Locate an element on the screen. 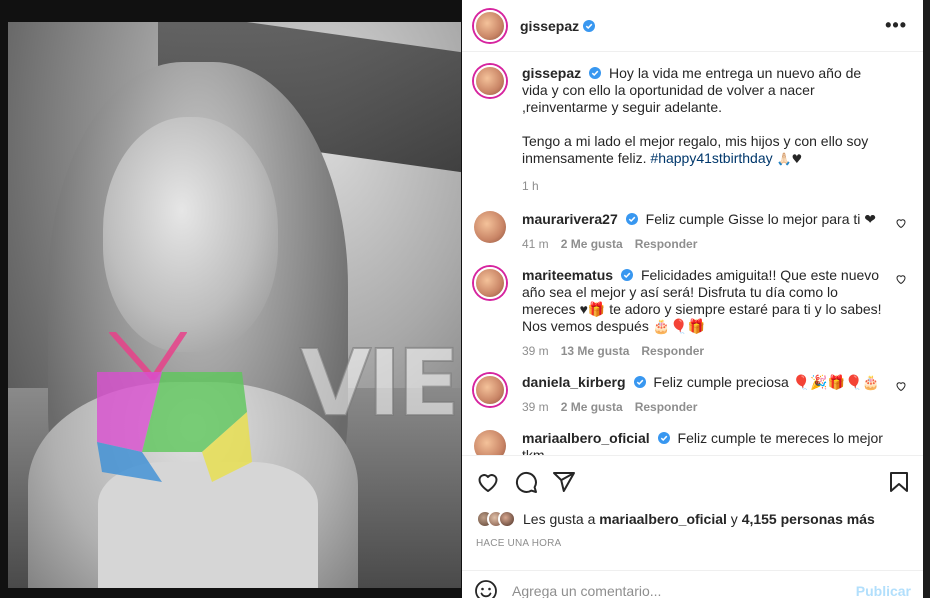  comment-input is located at coordinates (684, 590).